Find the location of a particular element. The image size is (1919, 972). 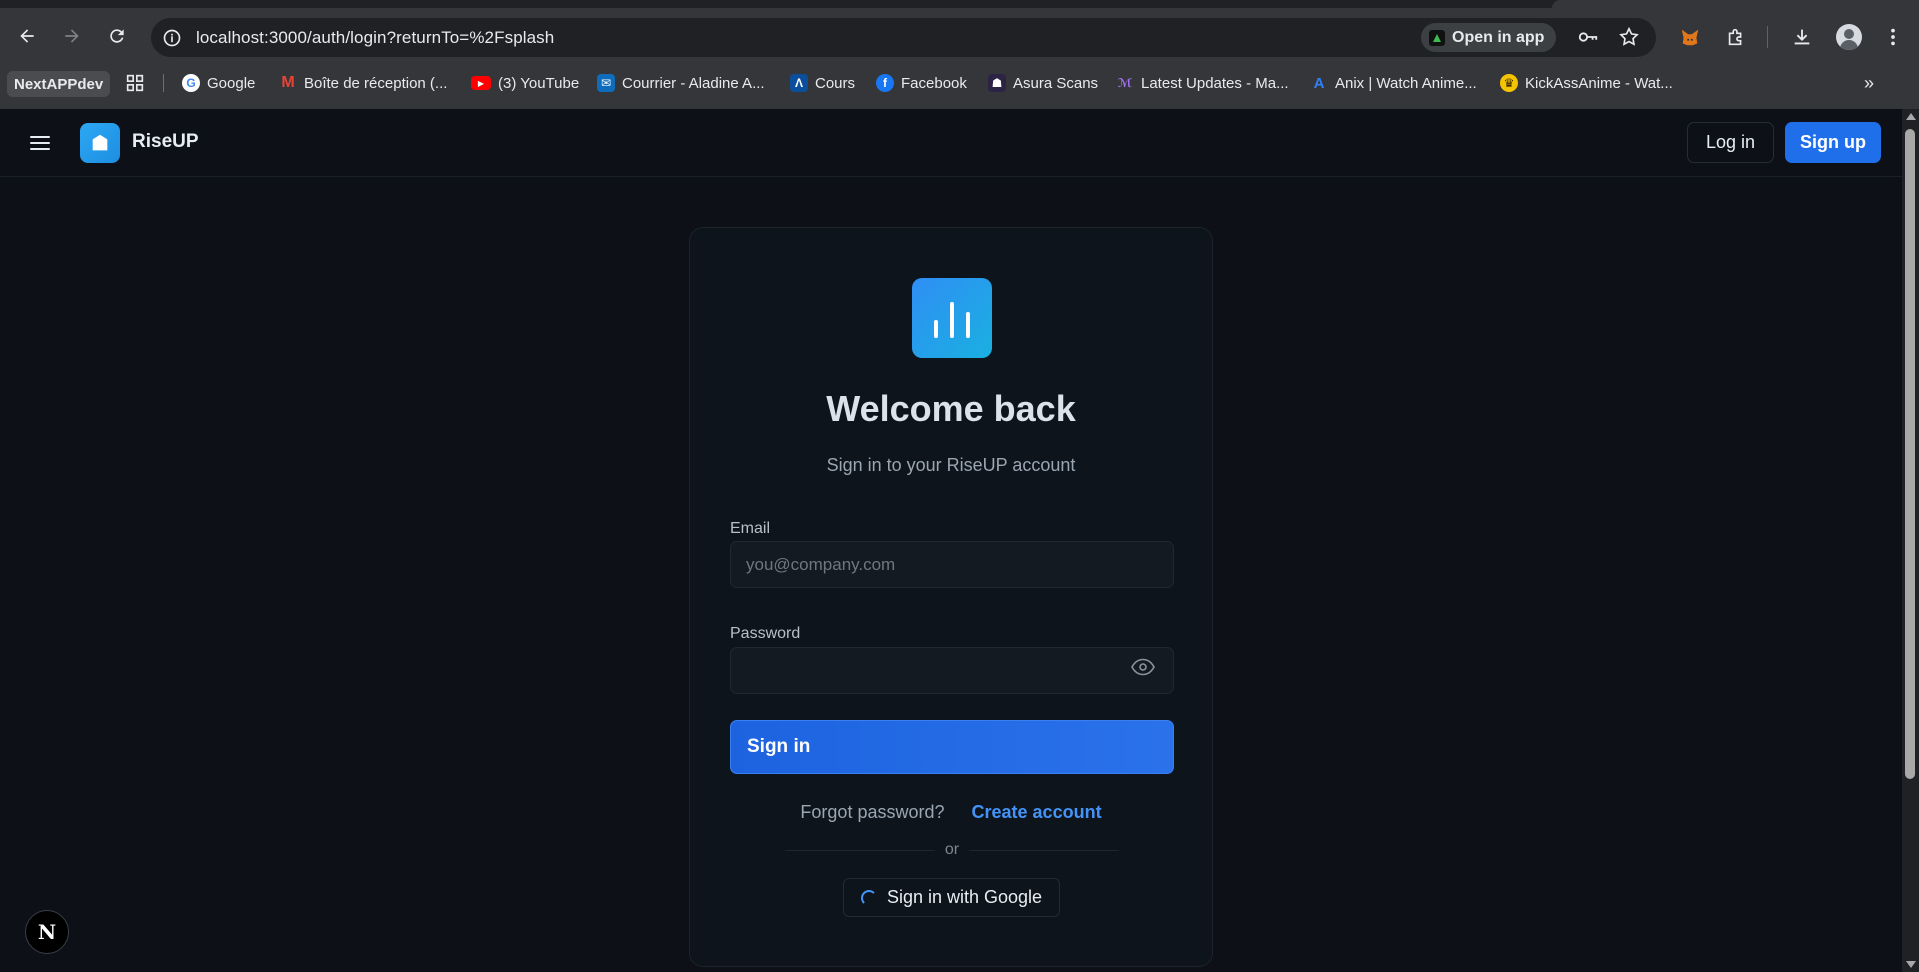

outlook-icon: ✉ is located at coordinates (606, 83).